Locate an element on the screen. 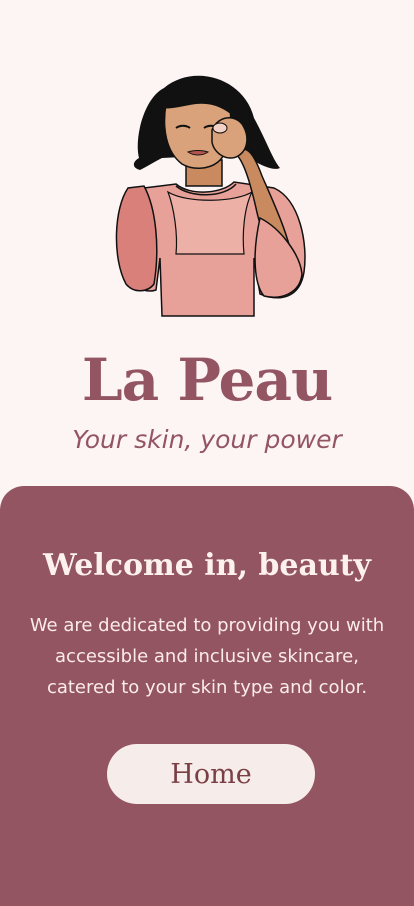 This screenshot has width=414, height=906. brand-title: La Peau is located at coordinates (207, 380).